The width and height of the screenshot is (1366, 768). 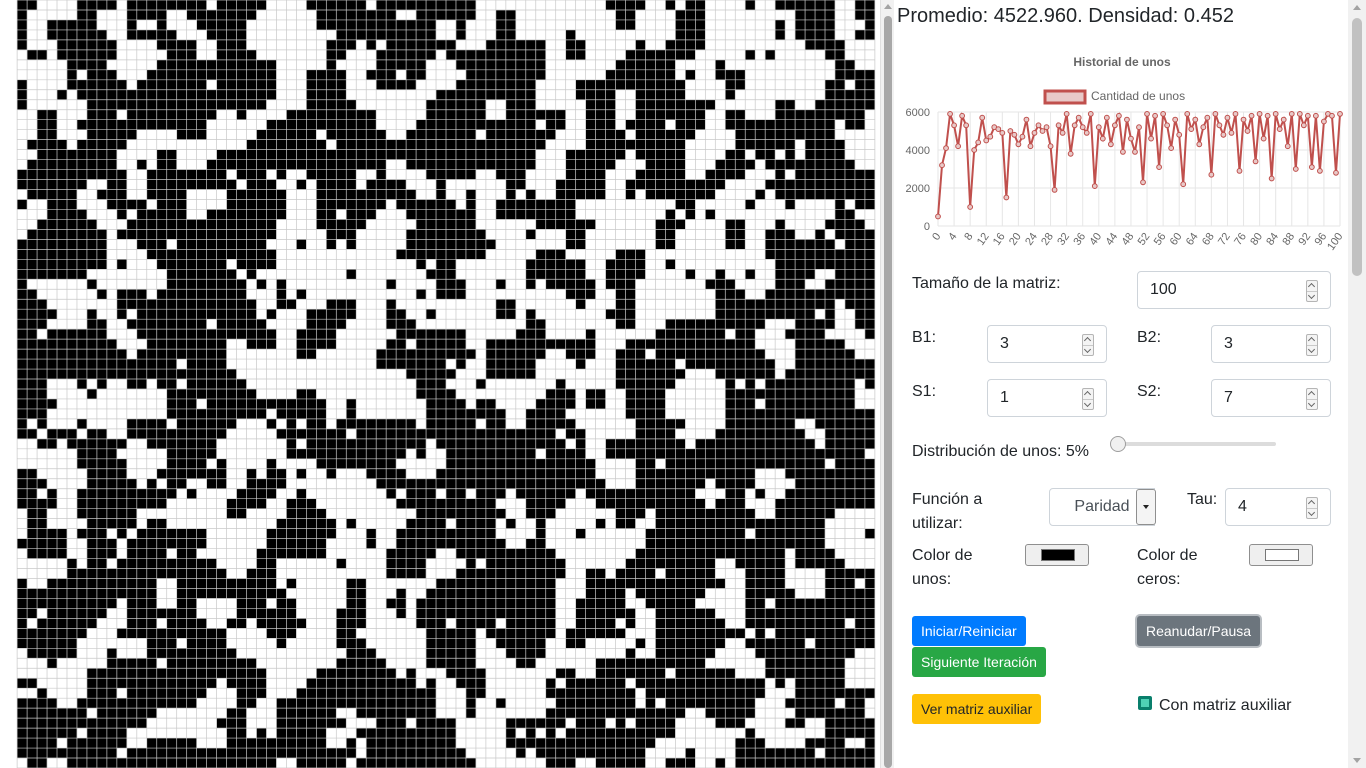 I want to click on iniciar-reiniciar-button: Iniciar/Reiniciar, so click(x=969, y=631).